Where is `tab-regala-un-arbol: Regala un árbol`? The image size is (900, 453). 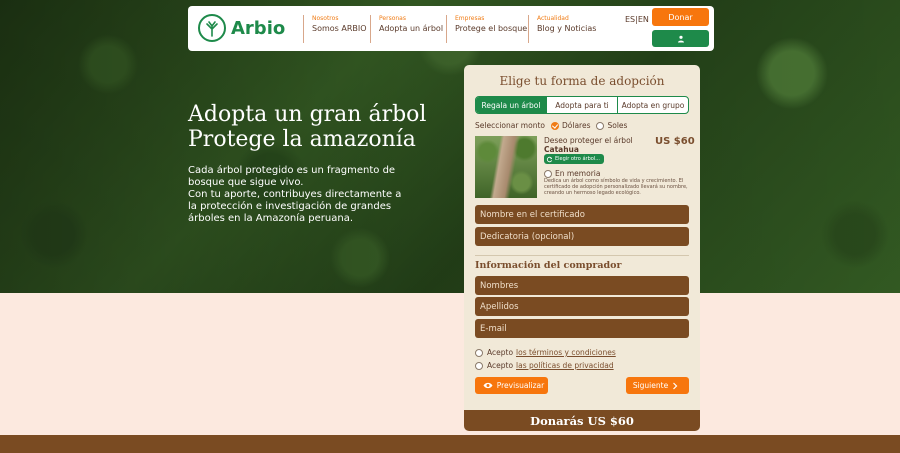
tab-regala-un-arbol: Regala un árbol is located at coordinates (511, 105).